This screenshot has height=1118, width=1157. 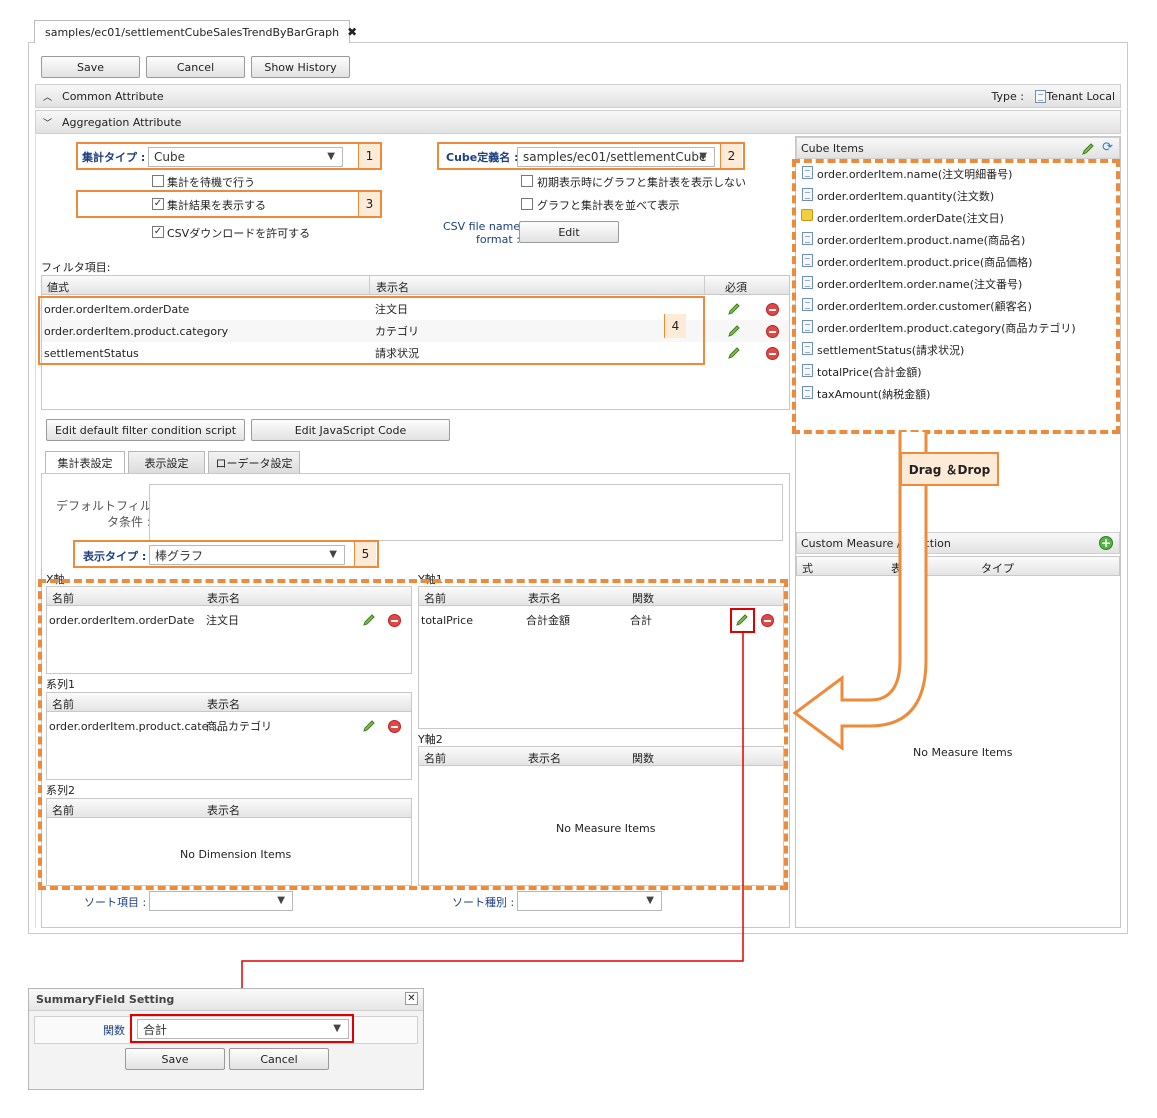 What do you see at coordinates (216, 205) in the screenshot?
I see `show-result-label: 集計結果を表示する` at bounding box center [216, 205].